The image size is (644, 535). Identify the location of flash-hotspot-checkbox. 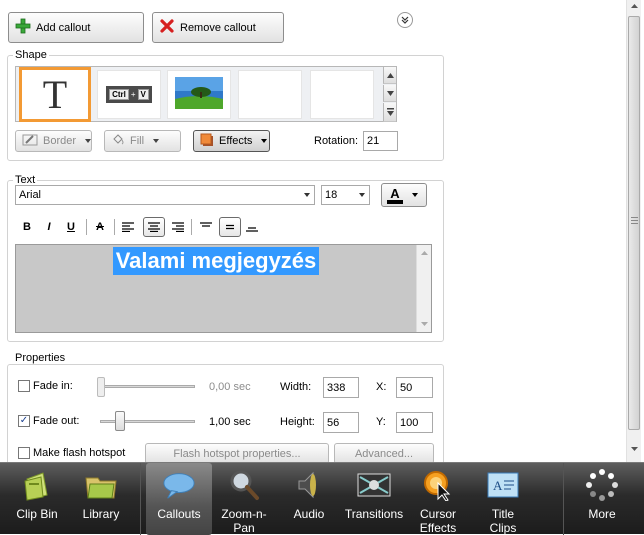
(24, 453).